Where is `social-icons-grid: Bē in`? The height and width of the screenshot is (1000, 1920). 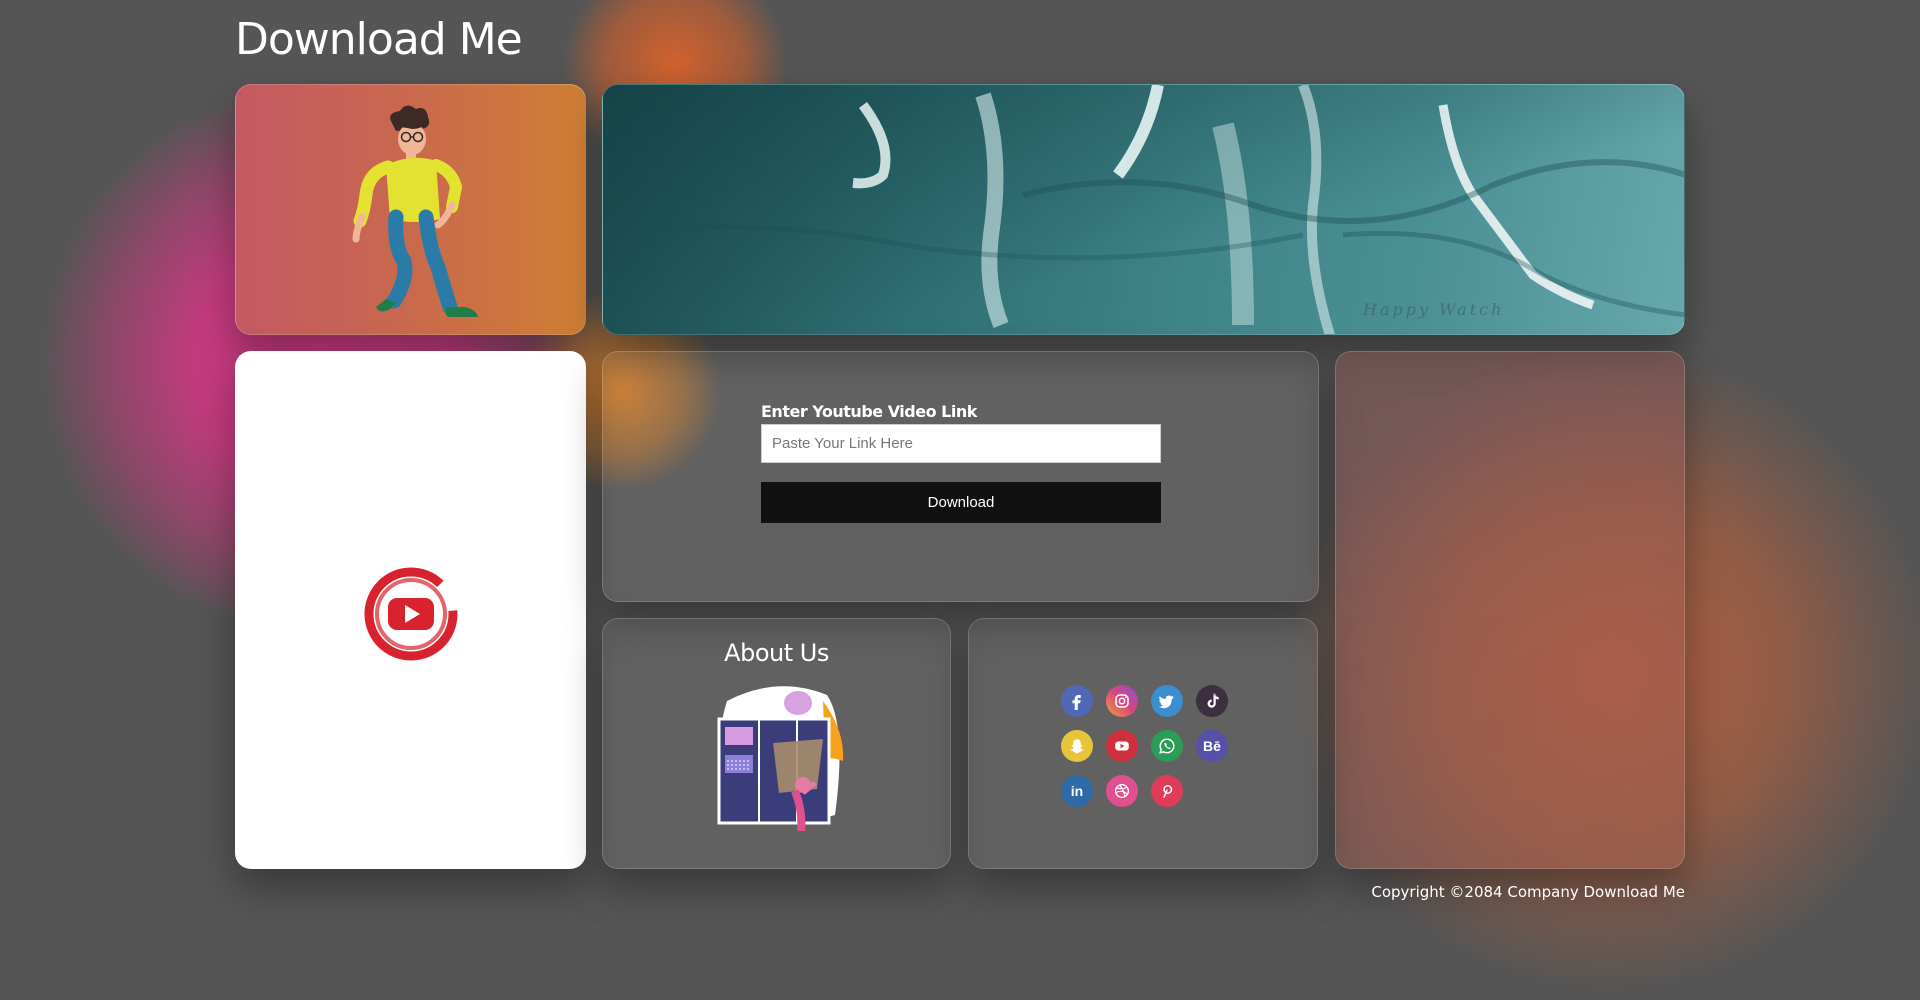
social-icons-grid: Bē in is located at coordinates (1151, 746).